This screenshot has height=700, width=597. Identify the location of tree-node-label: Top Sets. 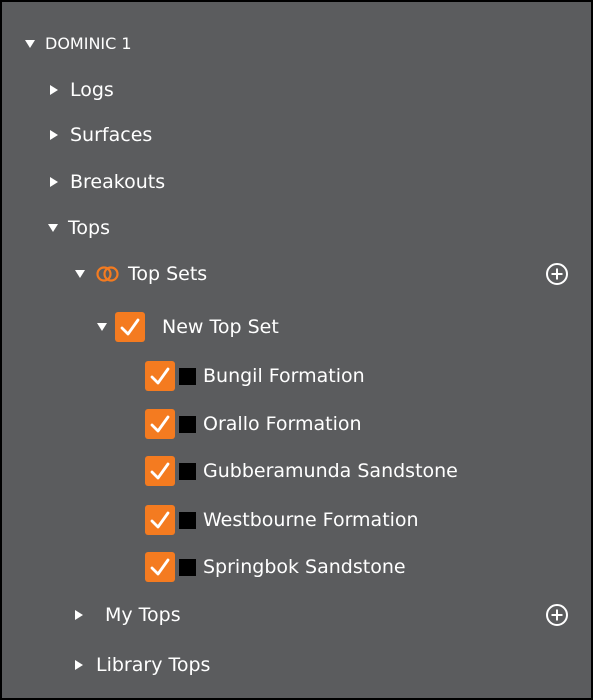
(168, 273).